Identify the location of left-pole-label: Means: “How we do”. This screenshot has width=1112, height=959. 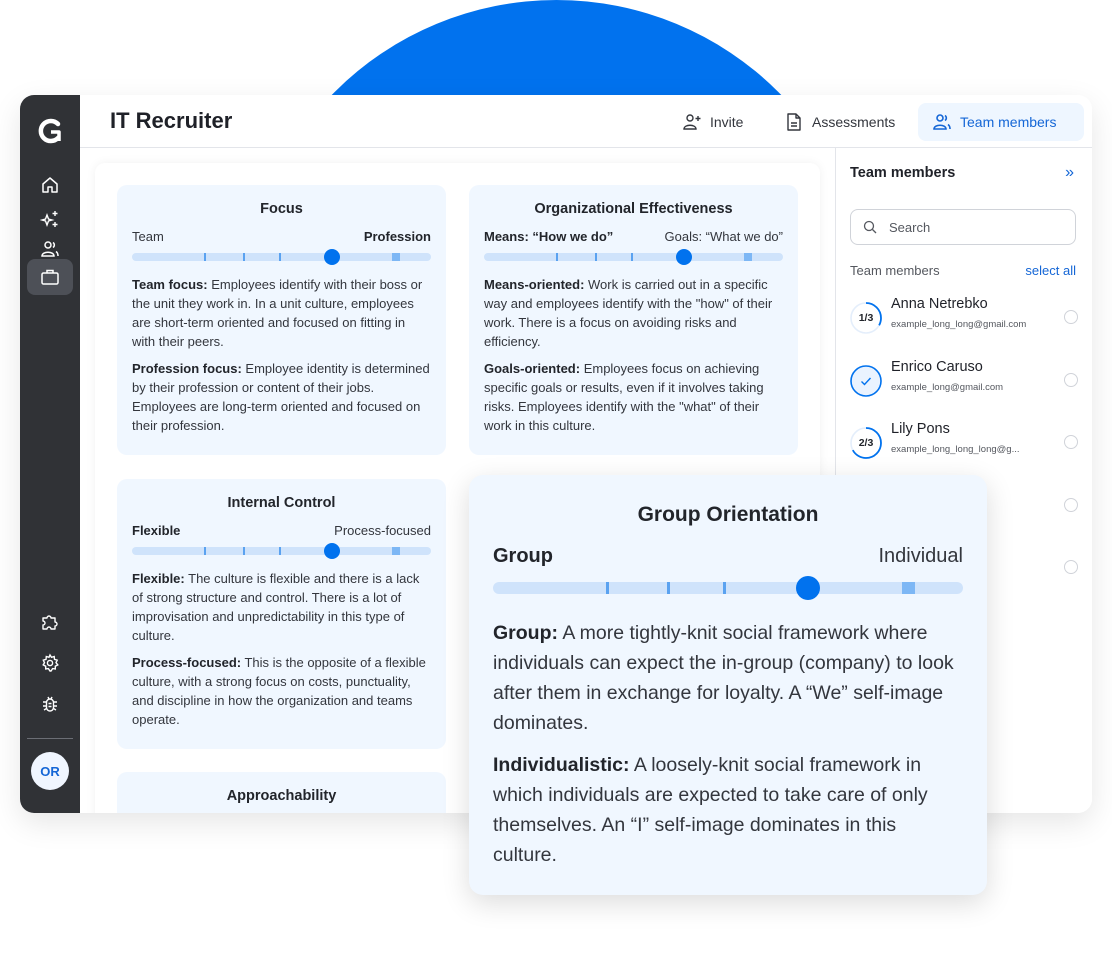
(549, 236).